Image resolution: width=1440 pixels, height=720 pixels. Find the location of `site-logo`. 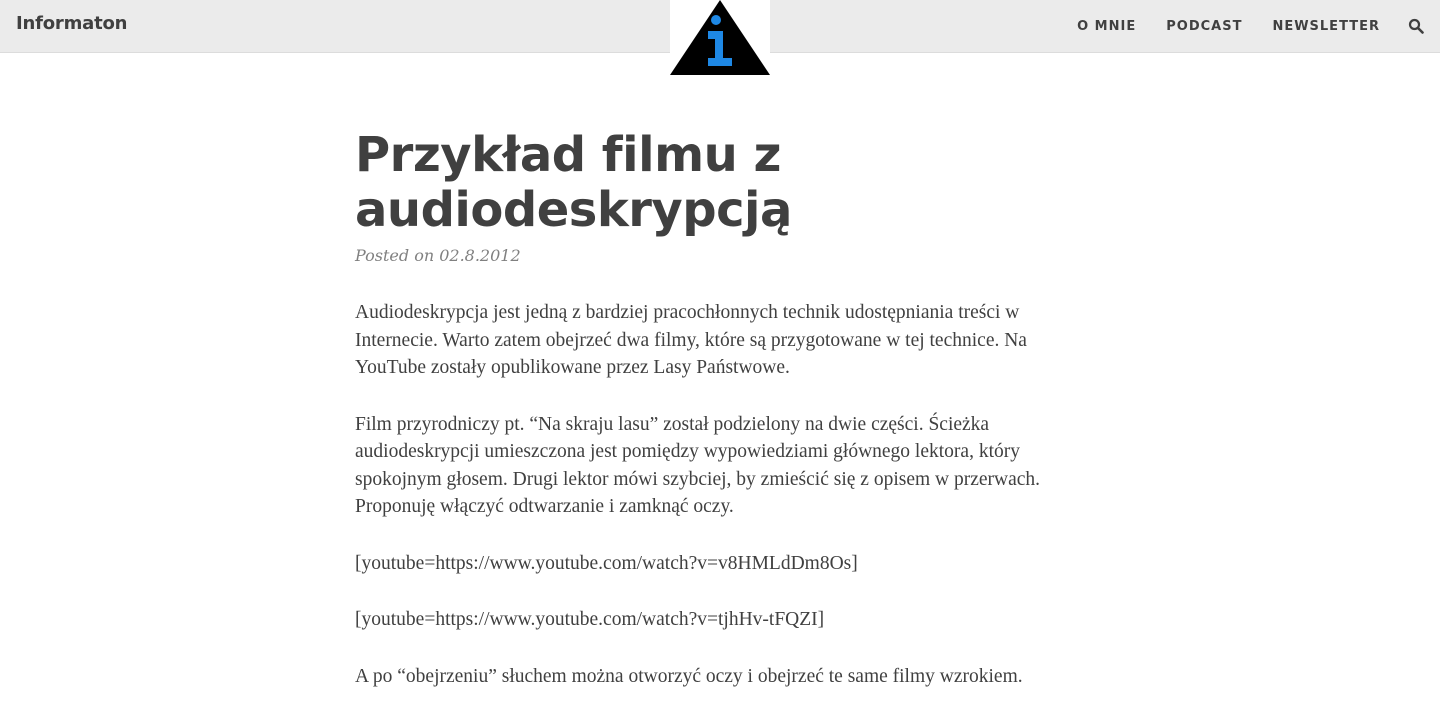

site-logo is located at coordinates (720, 38).